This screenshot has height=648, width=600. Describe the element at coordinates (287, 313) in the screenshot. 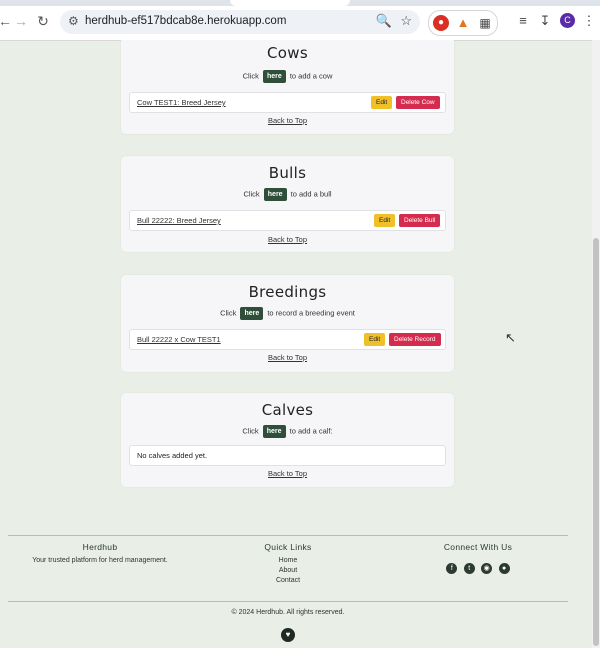

I see `breedings-add-line: Click here to record a breeding event` at that location.